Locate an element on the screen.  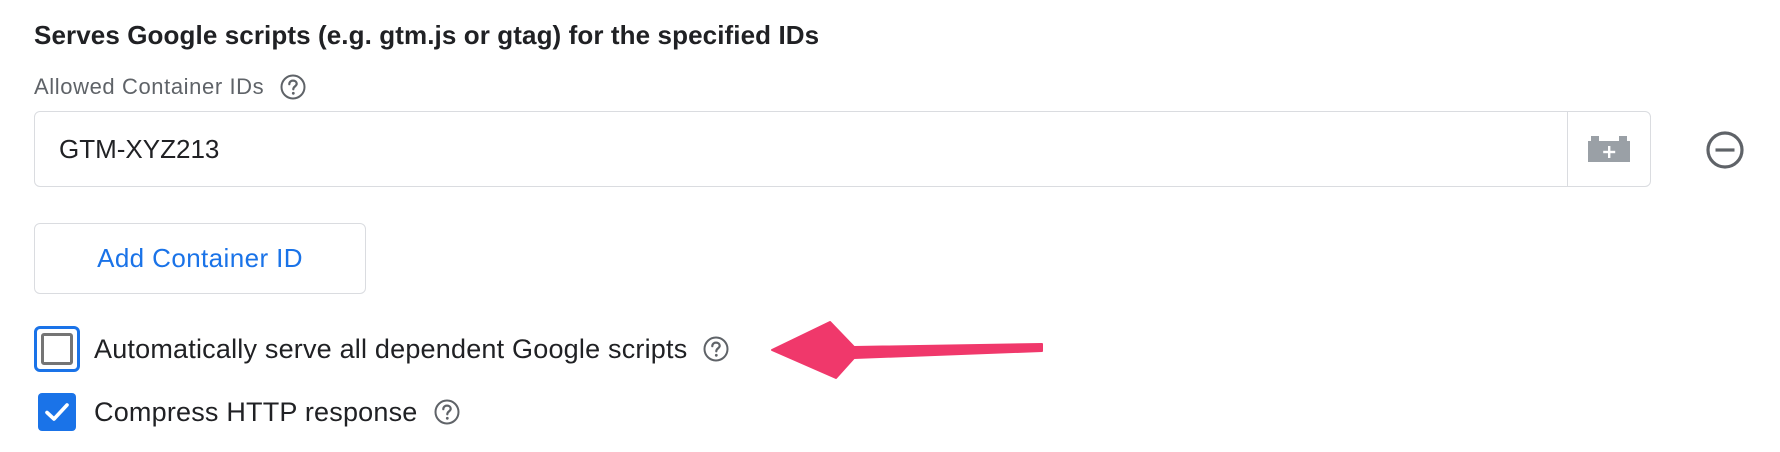
auto-serve-checkbox is located at coordinates (57, 349).